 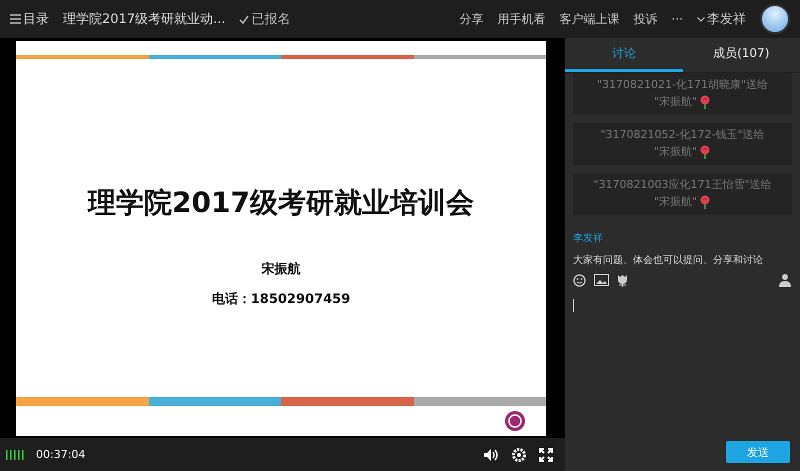 I want to click on speaker-name: 宋振航, so click(x=281, y=269).